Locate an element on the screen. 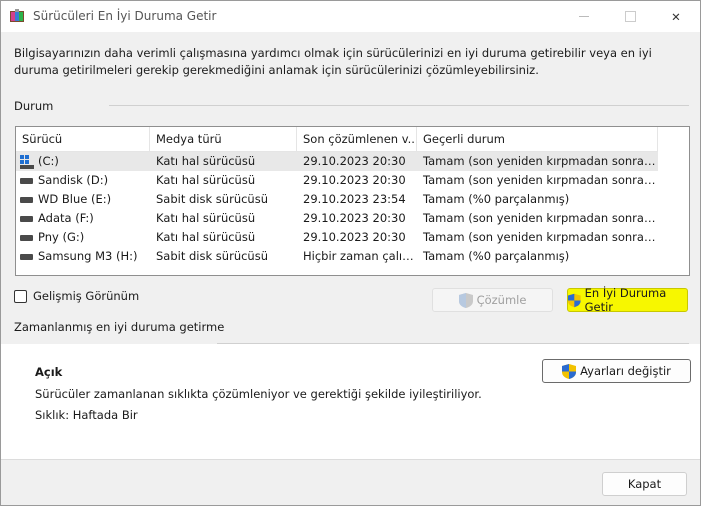  footer-divider is located at coordinates (350, 459).